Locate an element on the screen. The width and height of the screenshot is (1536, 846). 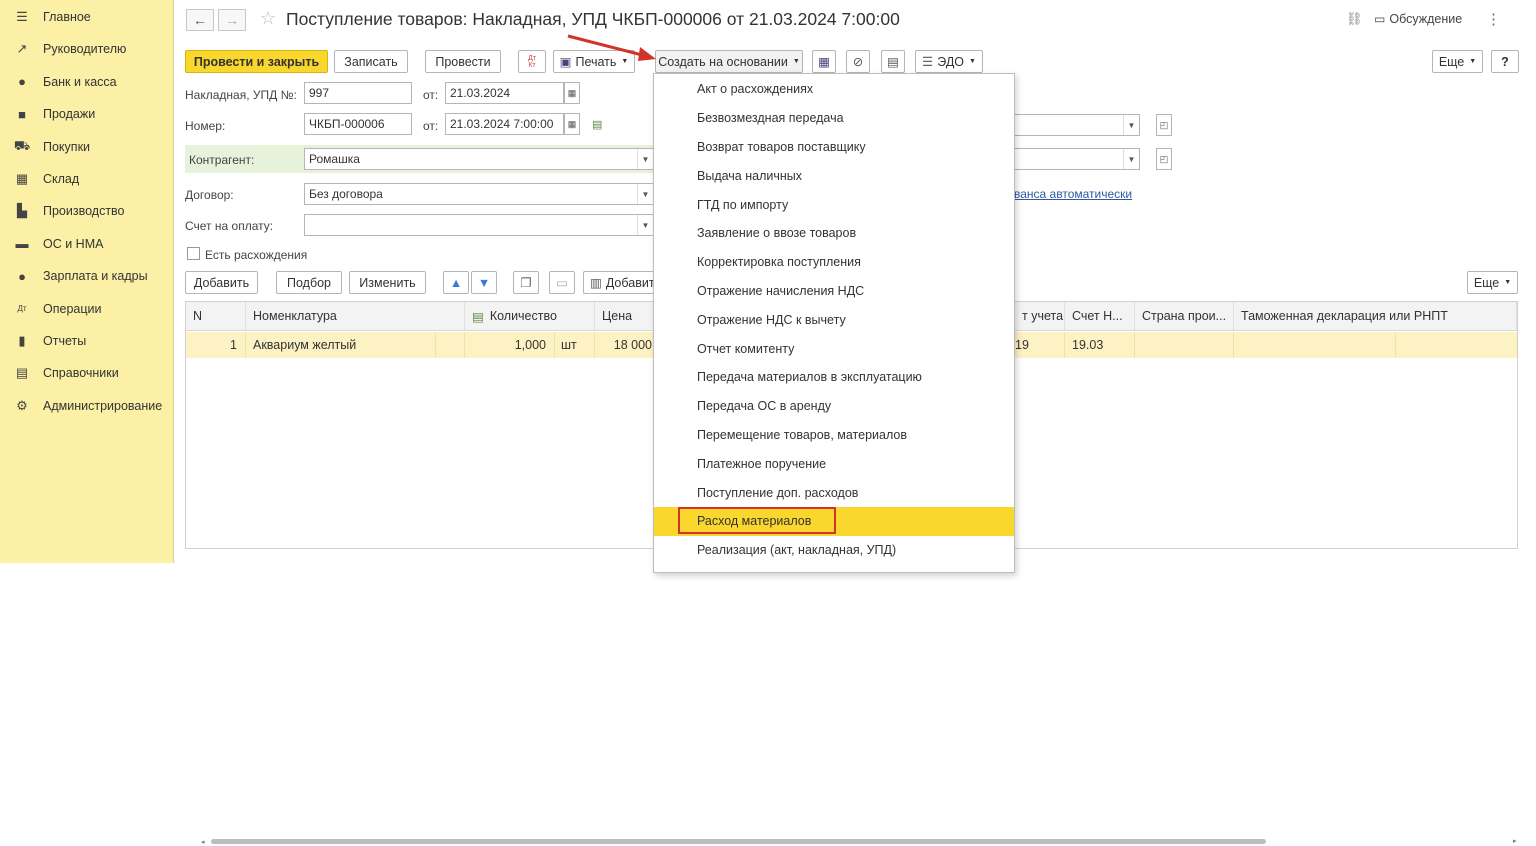
post-button: Провести is located at coordinates (463, 61).